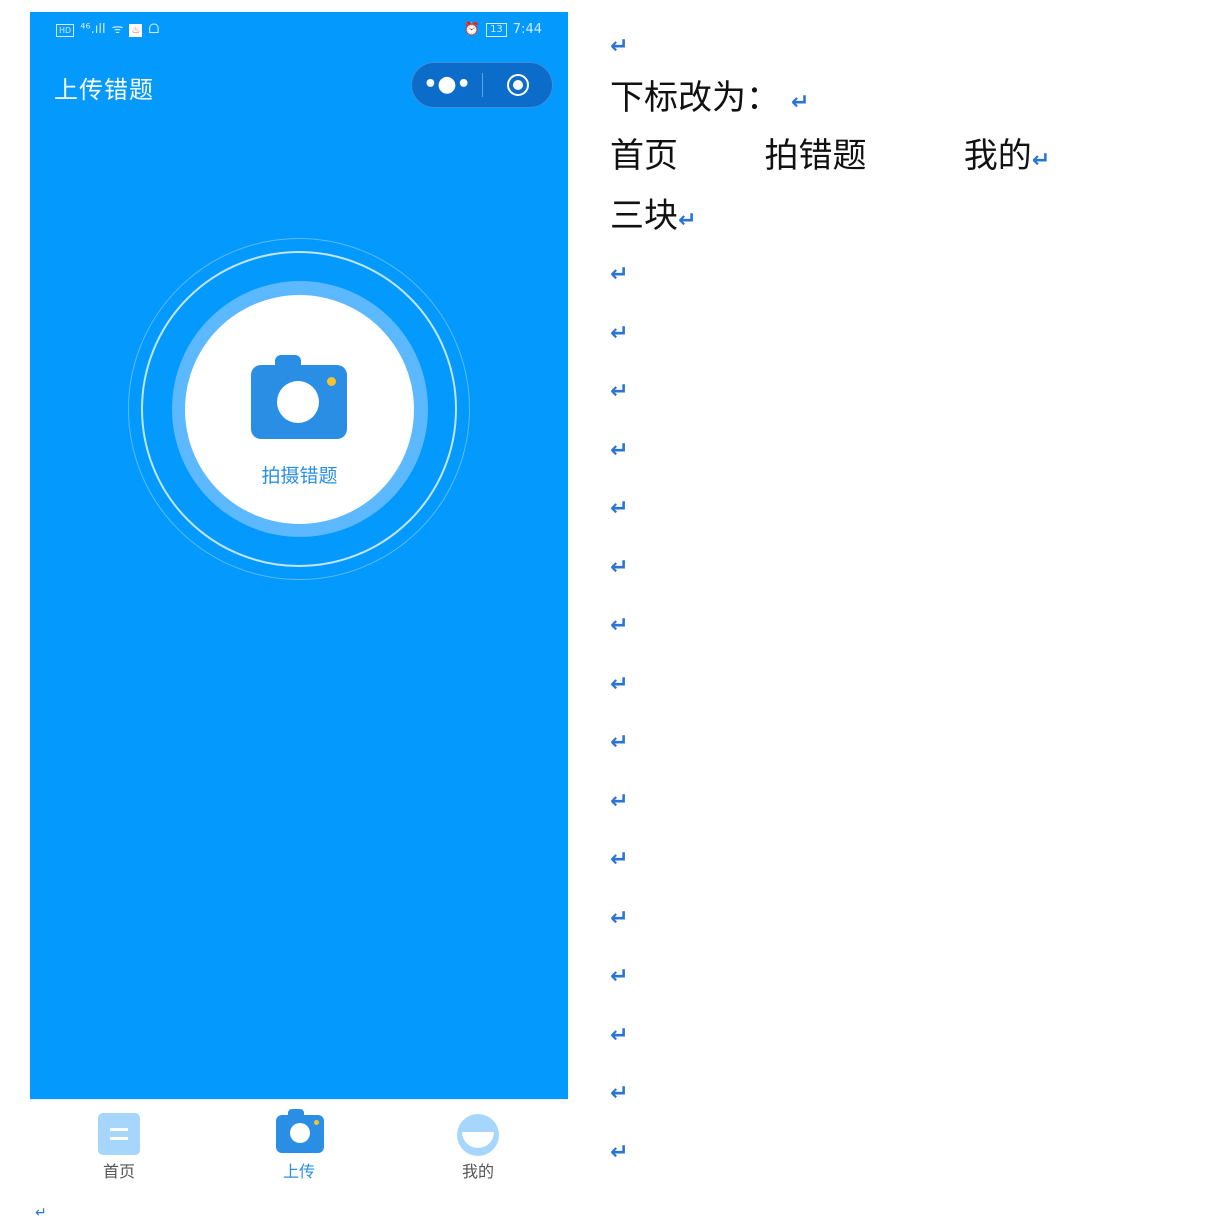 Image resolution: width=1218 pixels, height=1221 pixels. I want to click on doc-line-0: ↵, so click(619, 44).